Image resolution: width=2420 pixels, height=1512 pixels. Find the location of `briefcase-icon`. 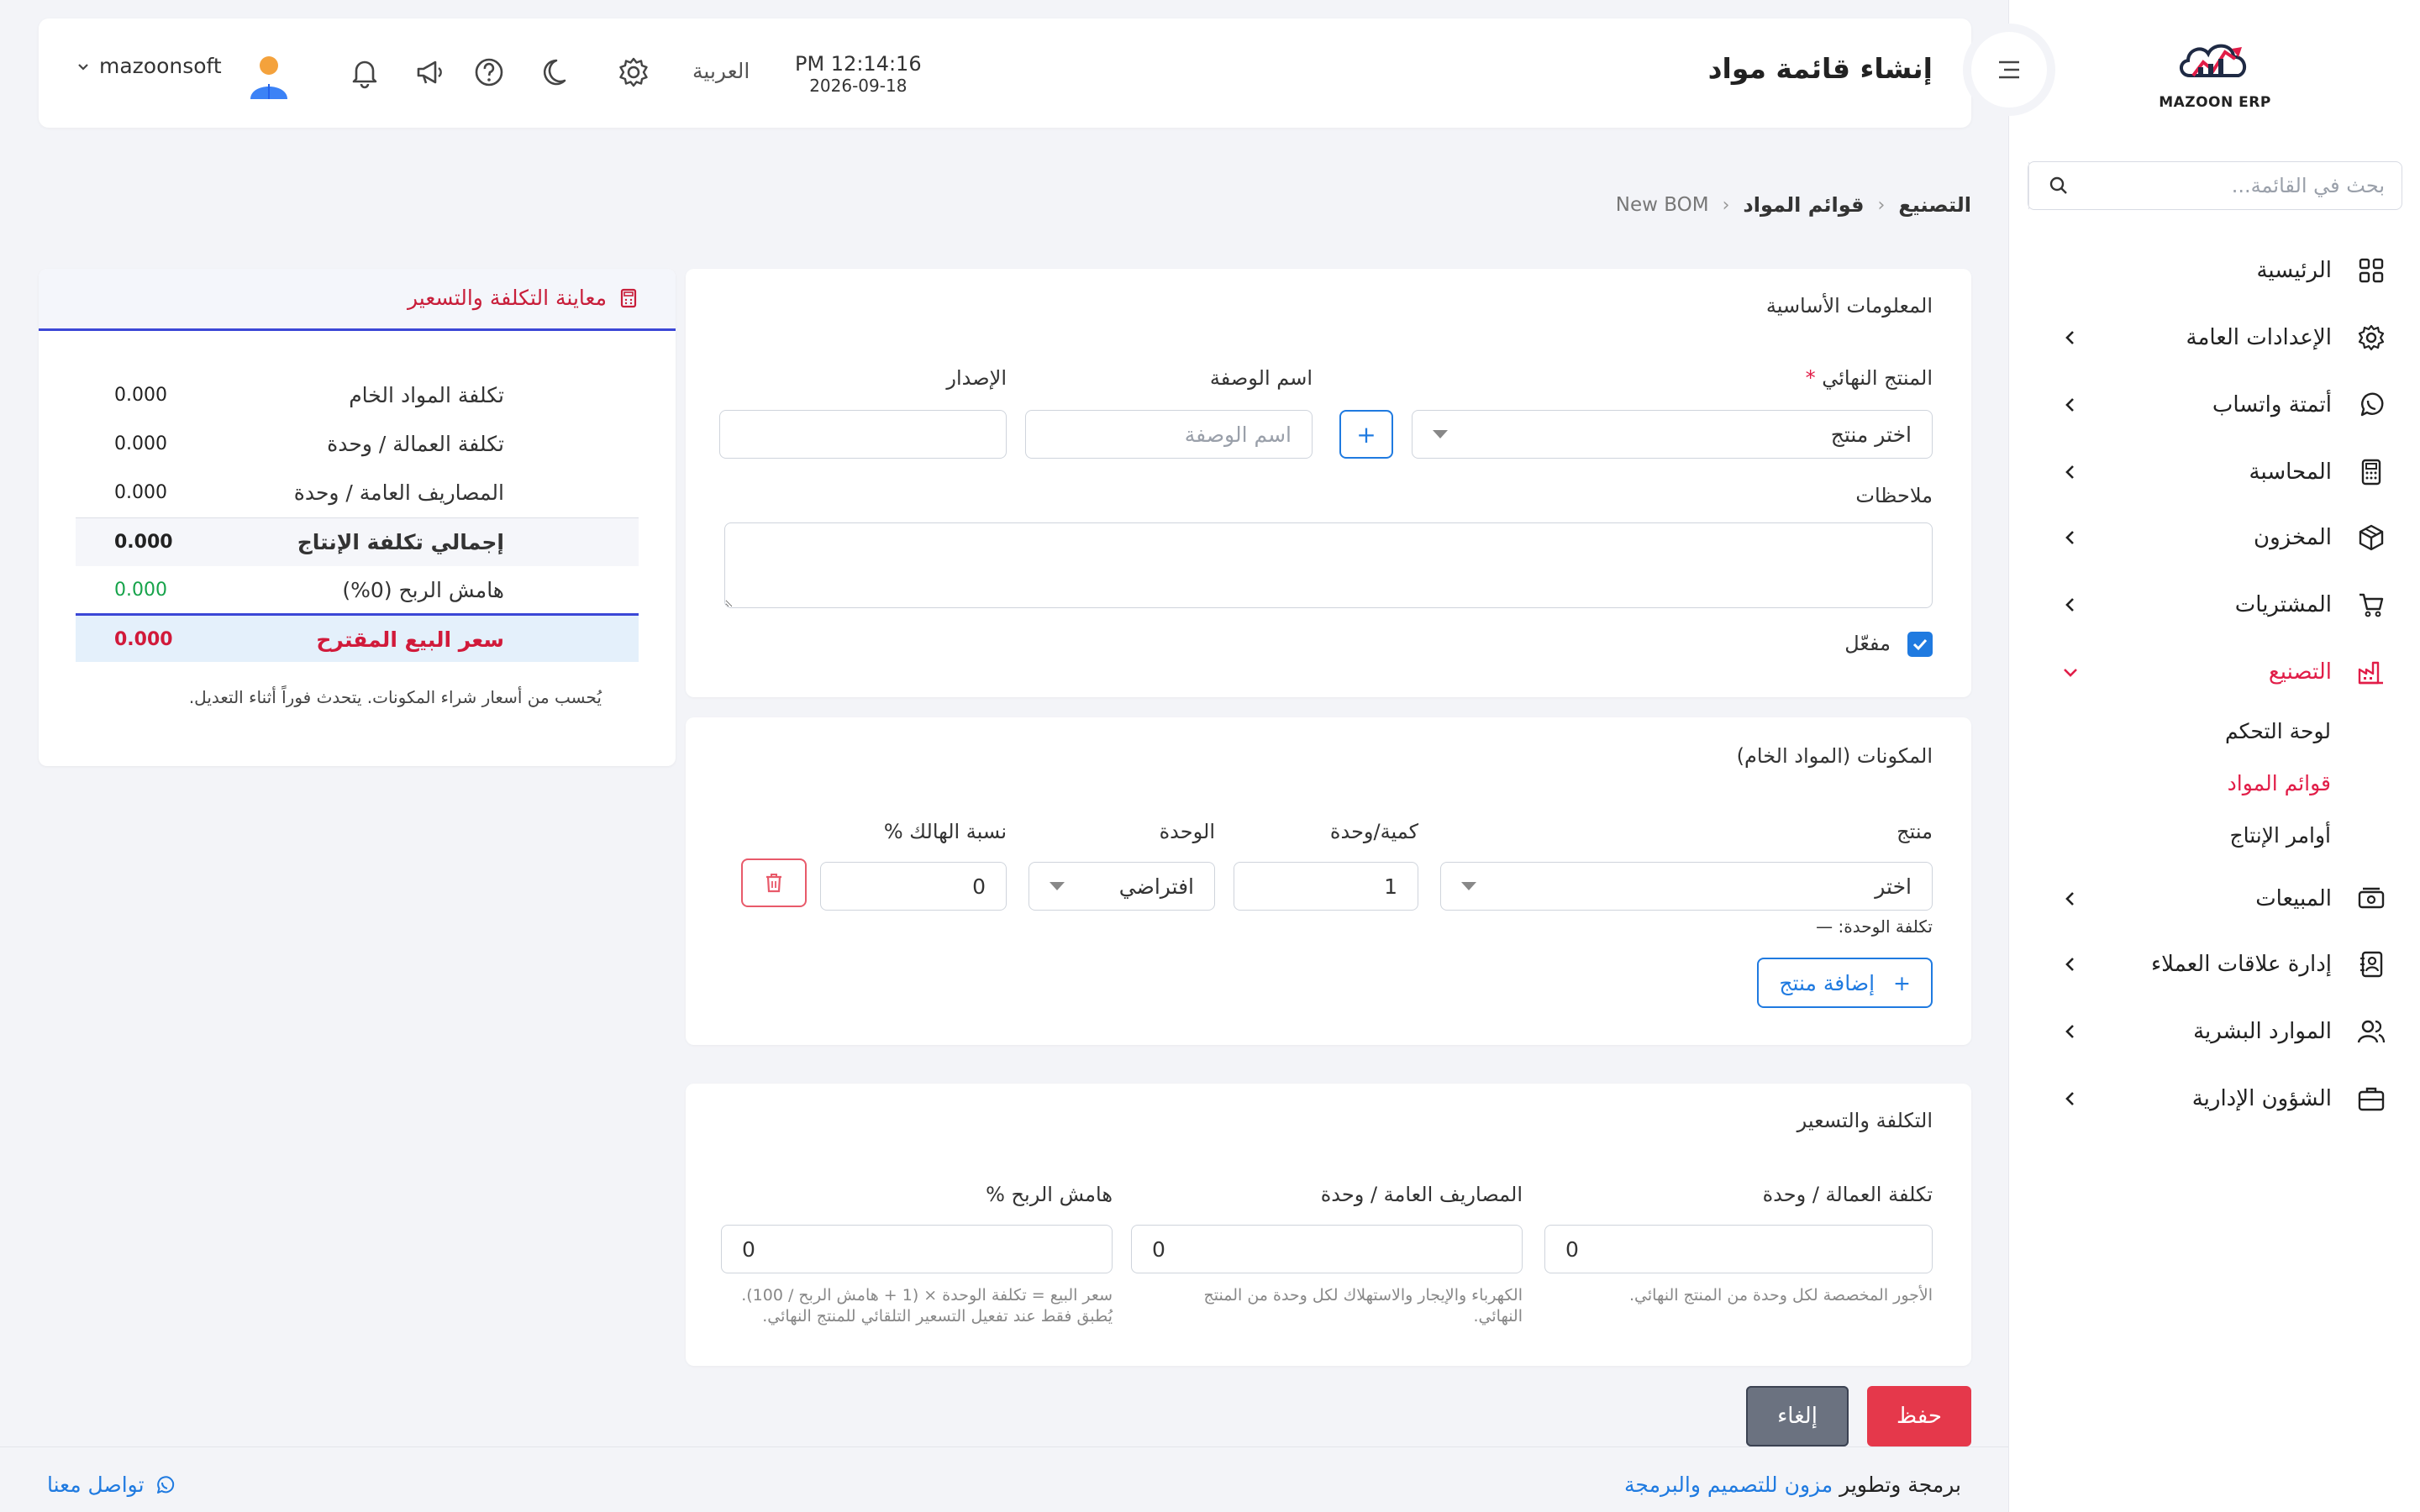

briefcase-icon is located at coordinates (2371, 1099).